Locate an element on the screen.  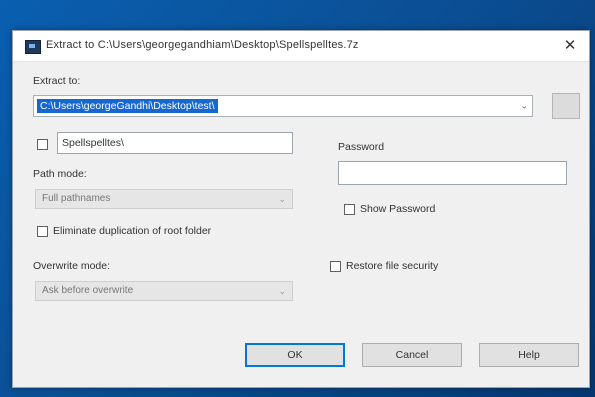
subfolder-input: Spellspelltes\ is located at coordinates (175, 143).